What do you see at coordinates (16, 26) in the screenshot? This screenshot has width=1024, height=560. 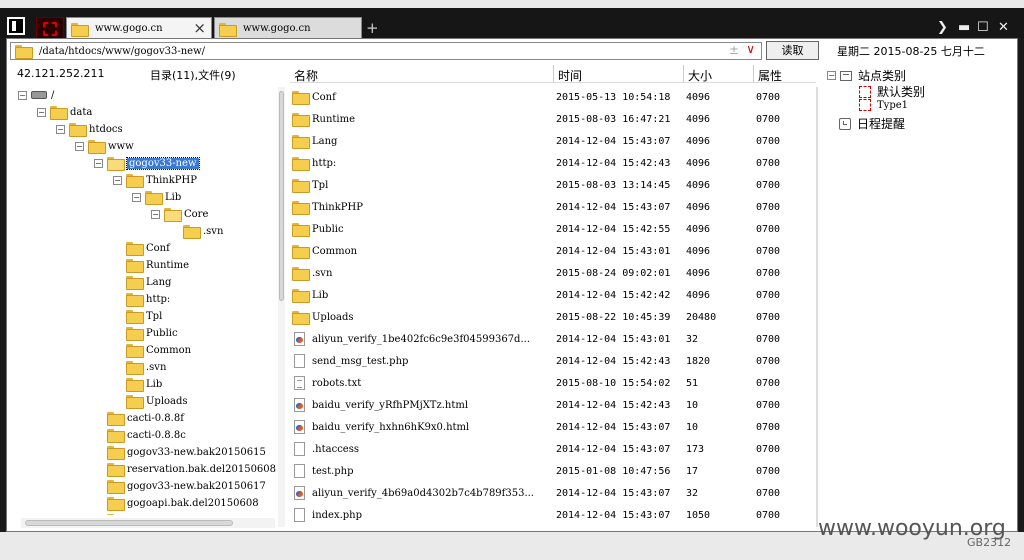 I see `app-logo-icon` at bounding box center [16, 26].